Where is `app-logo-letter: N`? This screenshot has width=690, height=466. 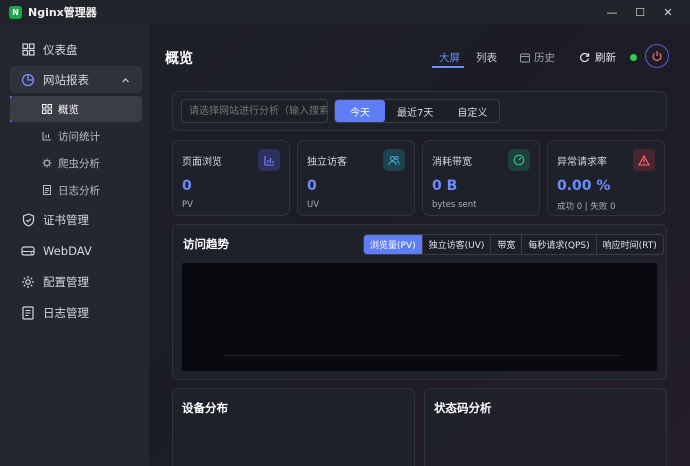 app-logo-letter: N is located at coordinates (15, 12).